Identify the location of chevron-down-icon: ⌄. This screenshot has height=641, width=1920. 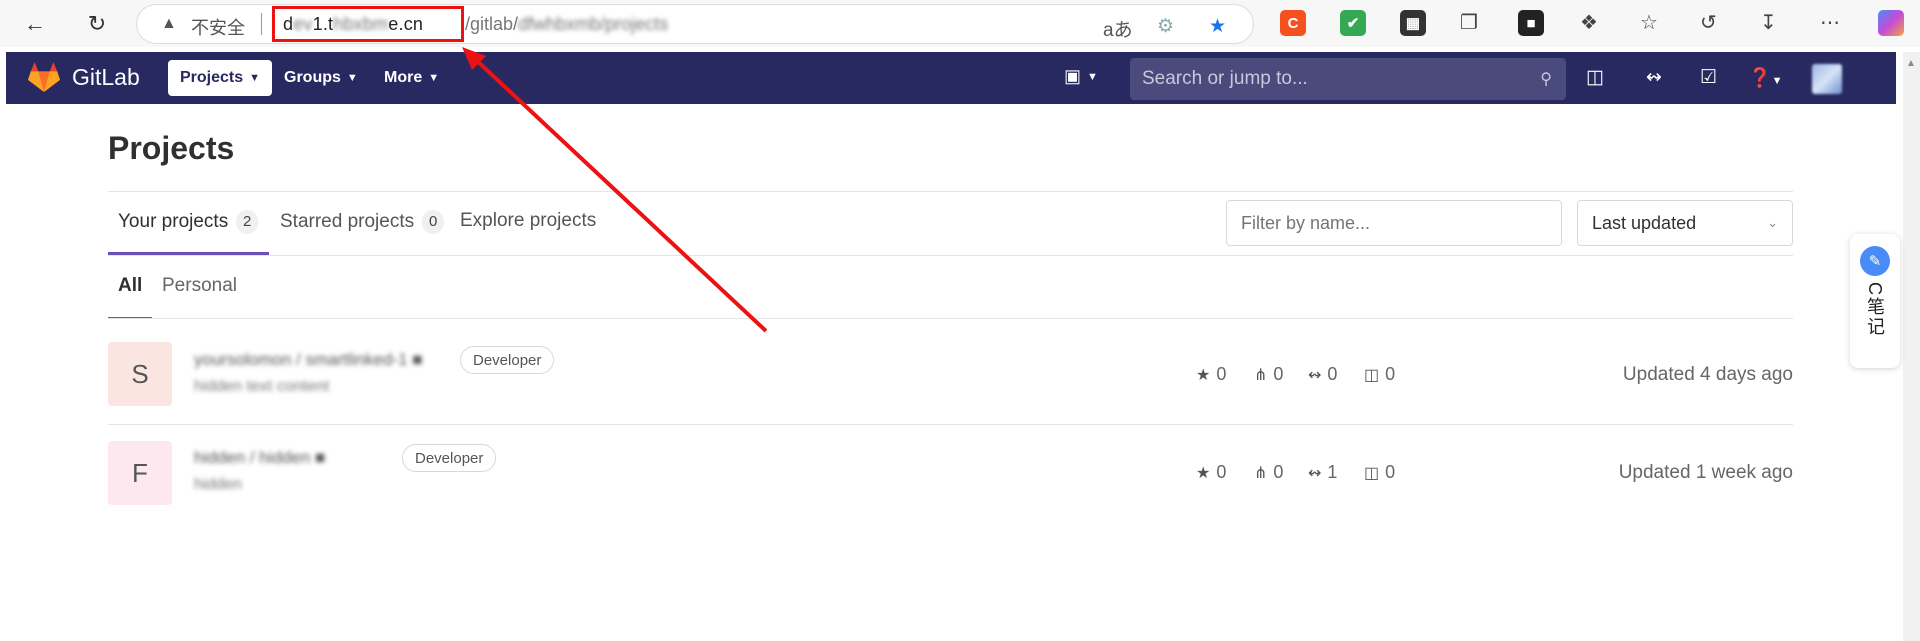
(1772, 222).